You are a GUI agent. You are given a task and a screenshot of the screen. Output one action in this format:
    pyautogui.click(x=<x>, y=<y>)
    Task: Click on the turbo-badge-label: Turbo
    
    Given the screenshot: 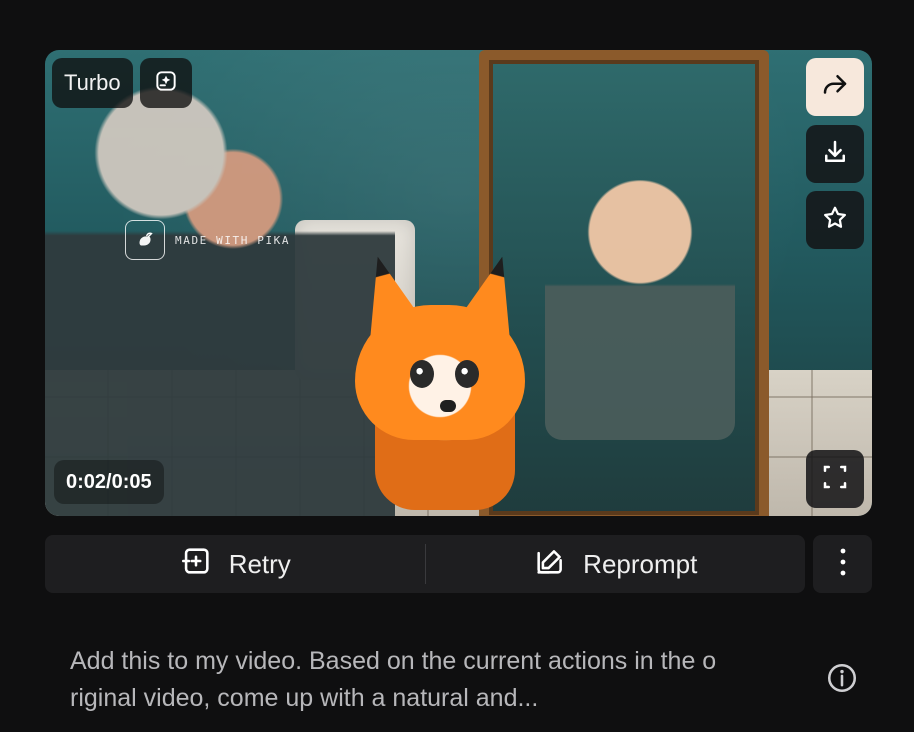 What is the action you would take?
    pyautogui.click(x=92, y=82)
    